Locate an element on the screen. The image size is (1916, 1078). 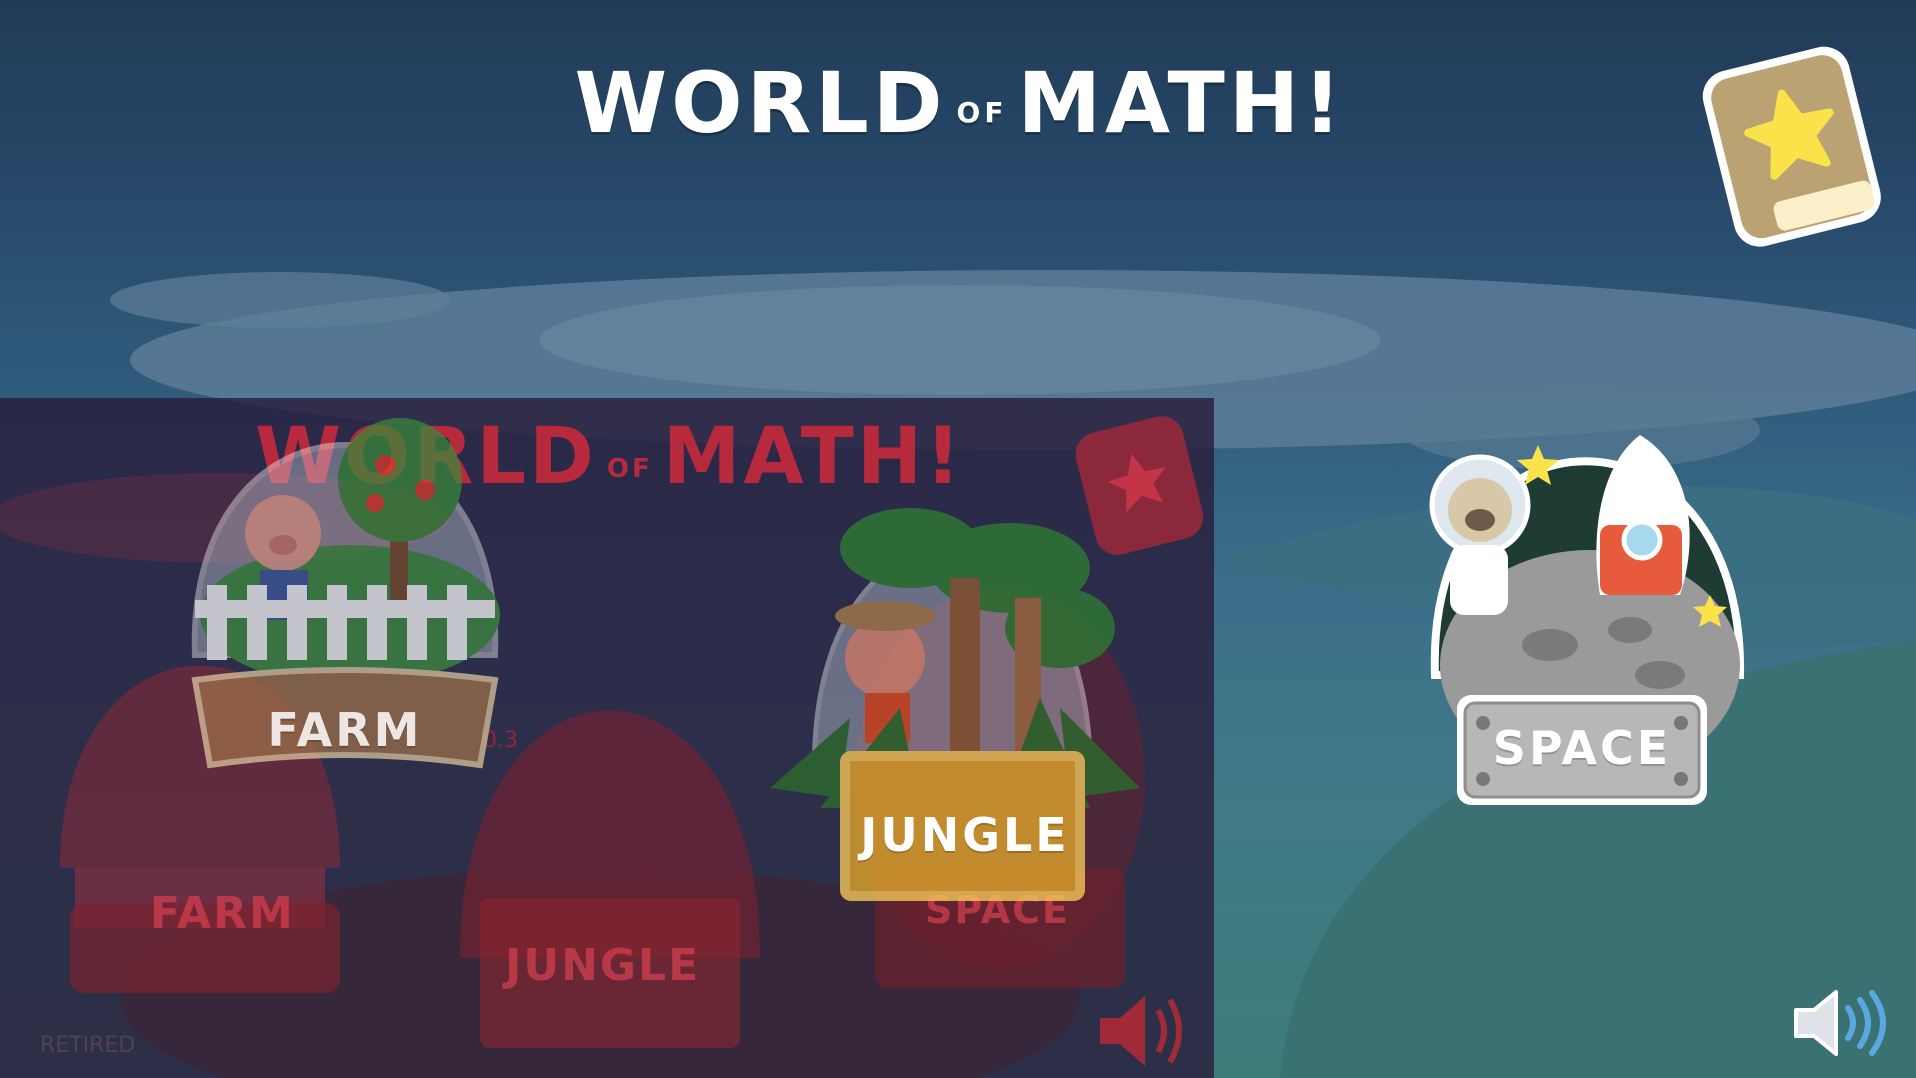
level-space-label: SPACE is located at coordinates (1582, 748).